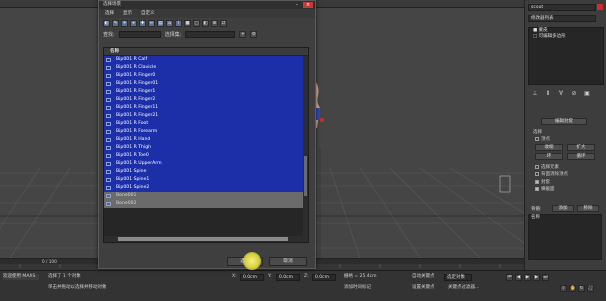 The image size is (606, 301). Describe the element at coordinates (206, 76) in the screenshot. I see `list-item: Bip001 R Finger0` at that location.